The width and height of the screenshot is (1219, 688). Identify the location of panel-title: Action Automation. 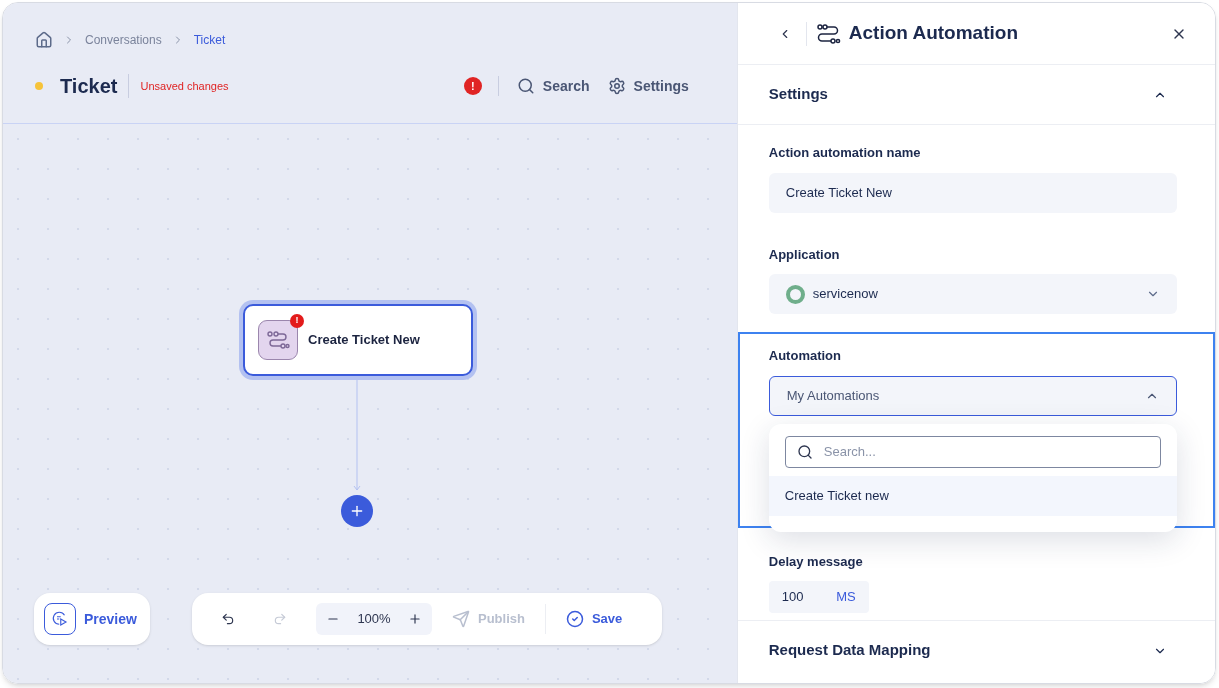
(933, 33).